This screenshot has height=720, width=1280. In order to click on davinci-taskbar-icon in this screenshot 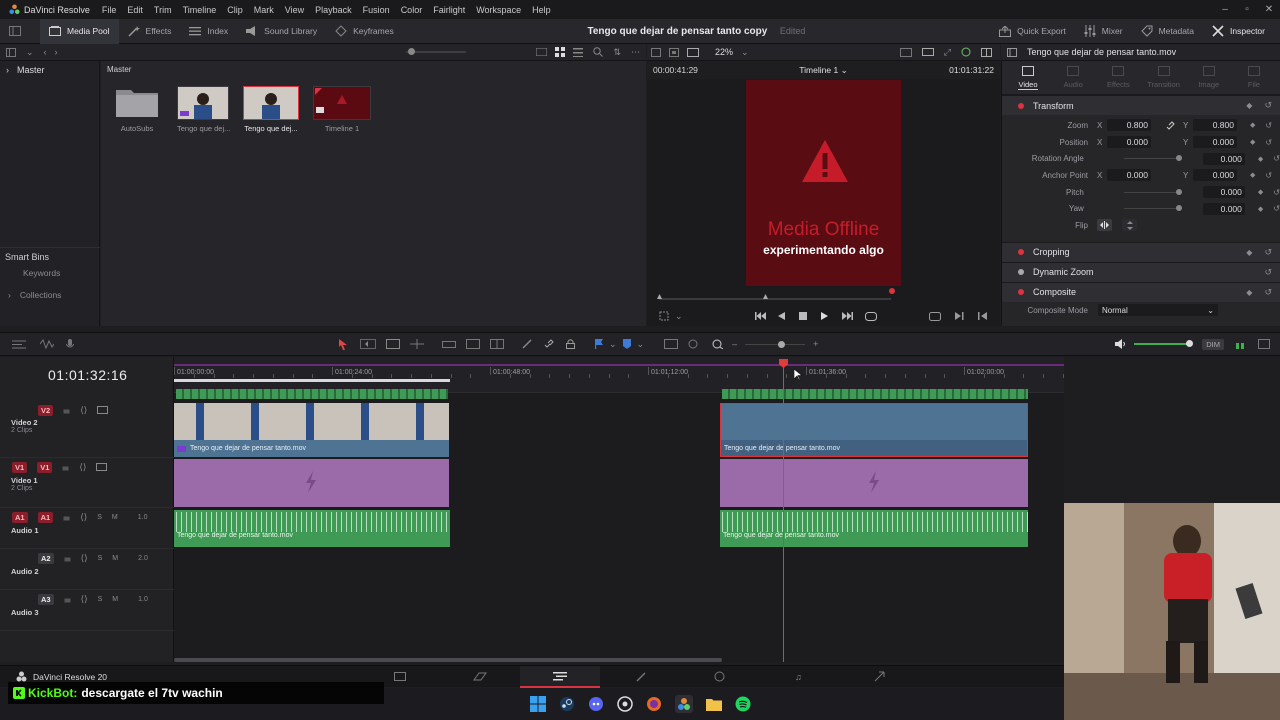, I will do `click(683, 704)`.